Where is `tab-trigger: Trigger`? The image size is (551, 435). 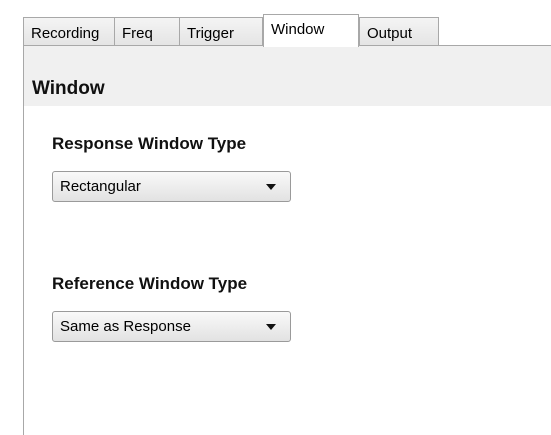
tab-trigger: Trigger is located at coordinates (221, 31).